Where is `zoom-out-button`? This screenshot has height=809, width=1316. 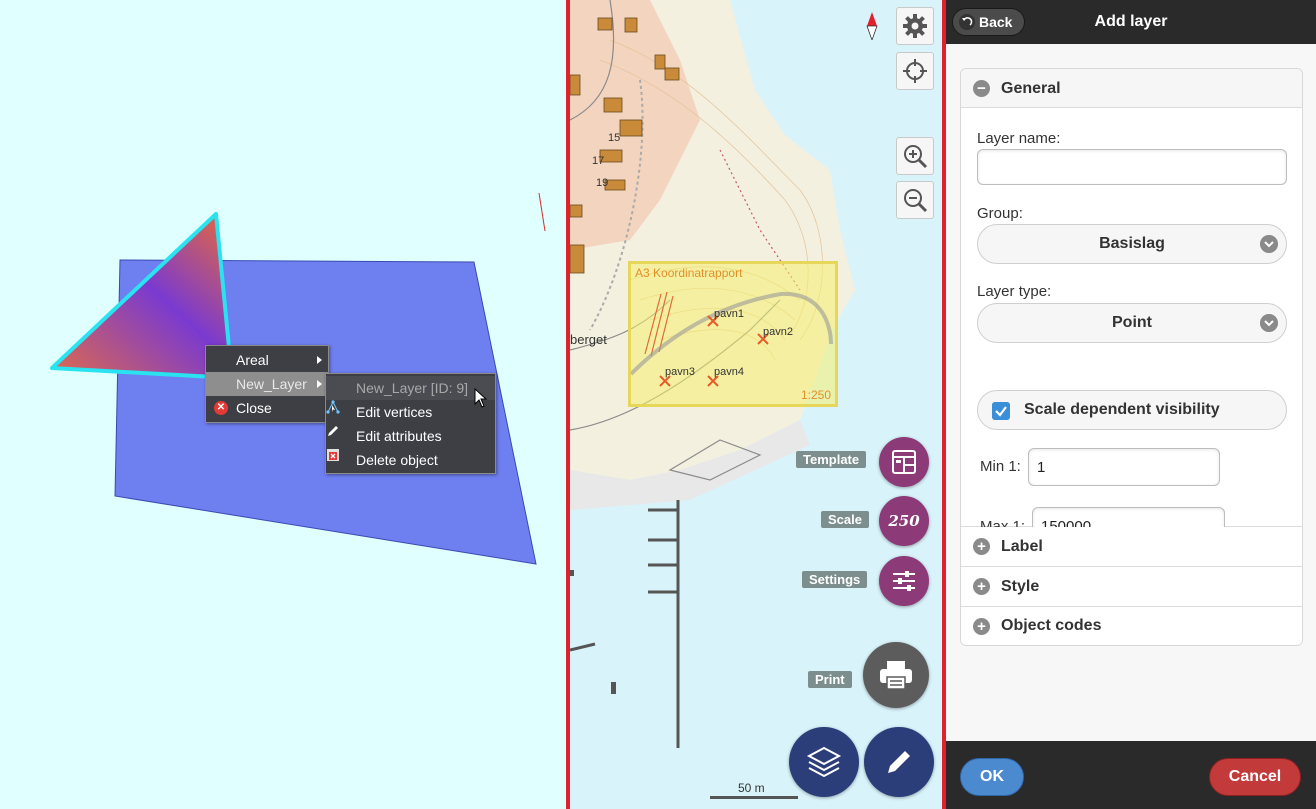 zoom-out-button is located at coordinates (915, 200).